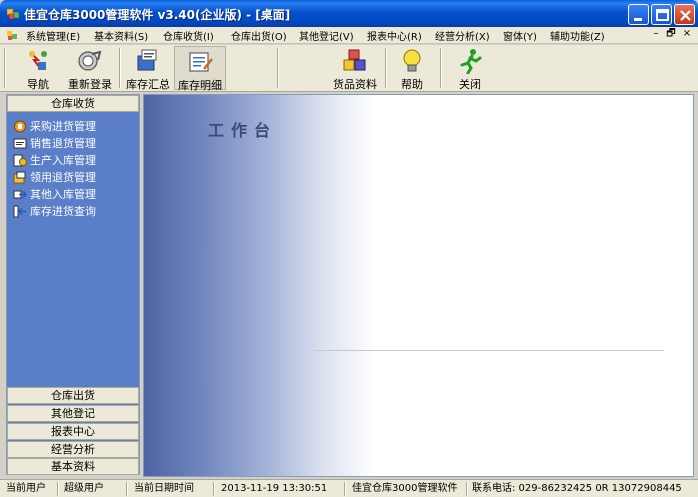 The width and height of the screenshot is (698, 497). Describe the element at coordinates (73, 395) in the screenshot. I see `sidebar-group-warehouse-ship: 仓库出货` at that location.